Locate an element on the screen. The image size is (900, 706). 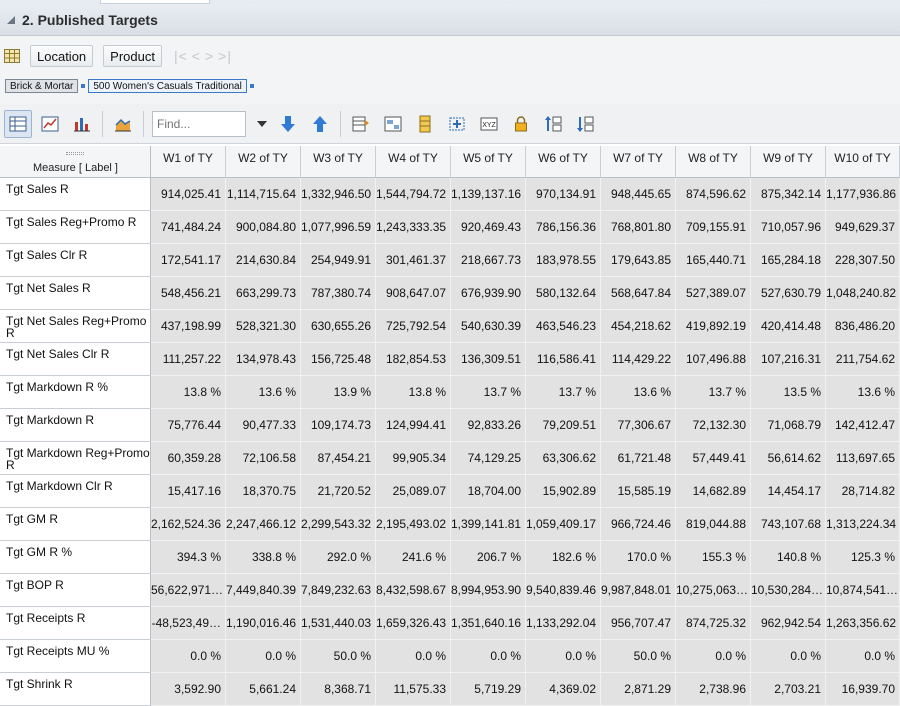
data-cell: 13.5 % is located at coordinates (788, 392).